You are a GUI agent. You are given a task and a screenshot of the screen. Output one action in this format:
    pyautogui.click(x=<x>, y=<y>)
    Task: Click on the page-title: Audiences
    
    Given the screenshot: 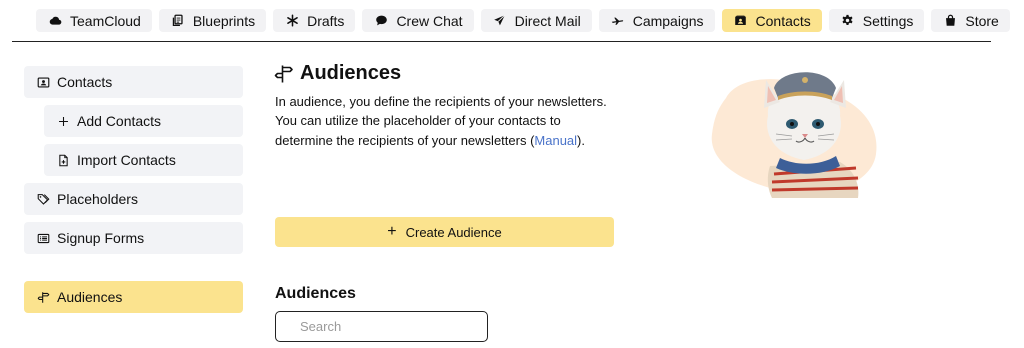 What is the action you would take?
    pyautogui.click(x=337, y=73)
    